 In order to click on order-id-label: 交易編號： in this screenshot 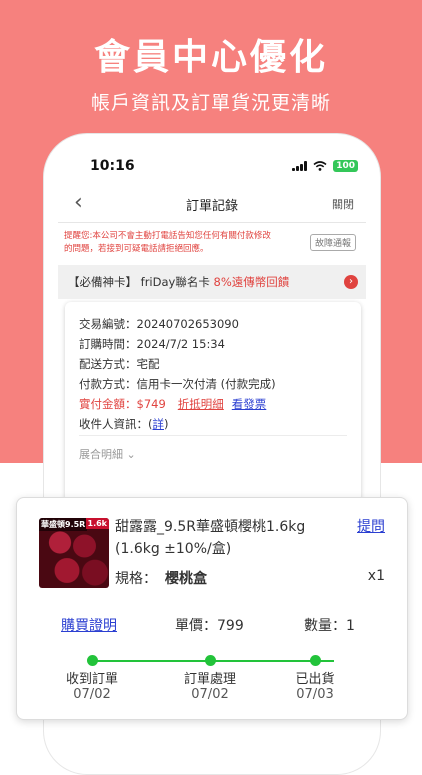, I will do `click(108, 324)`.